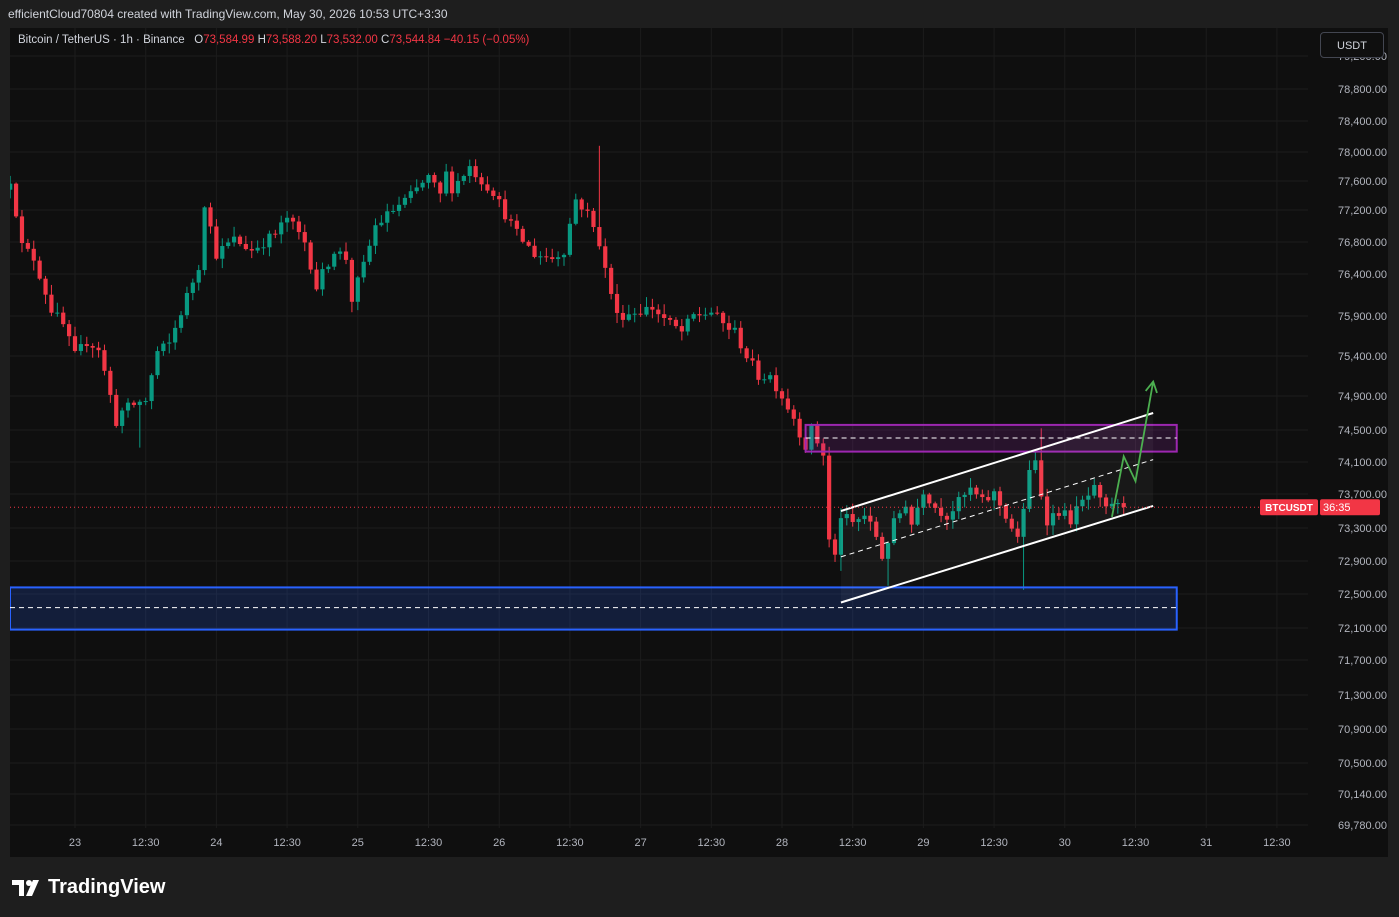  What do you see at coordinates (101, 40) in the screenshot?
I see `symbol-label: Bitcoin / TetherUS · 1h · Binance` at bounding box center [101, 40].